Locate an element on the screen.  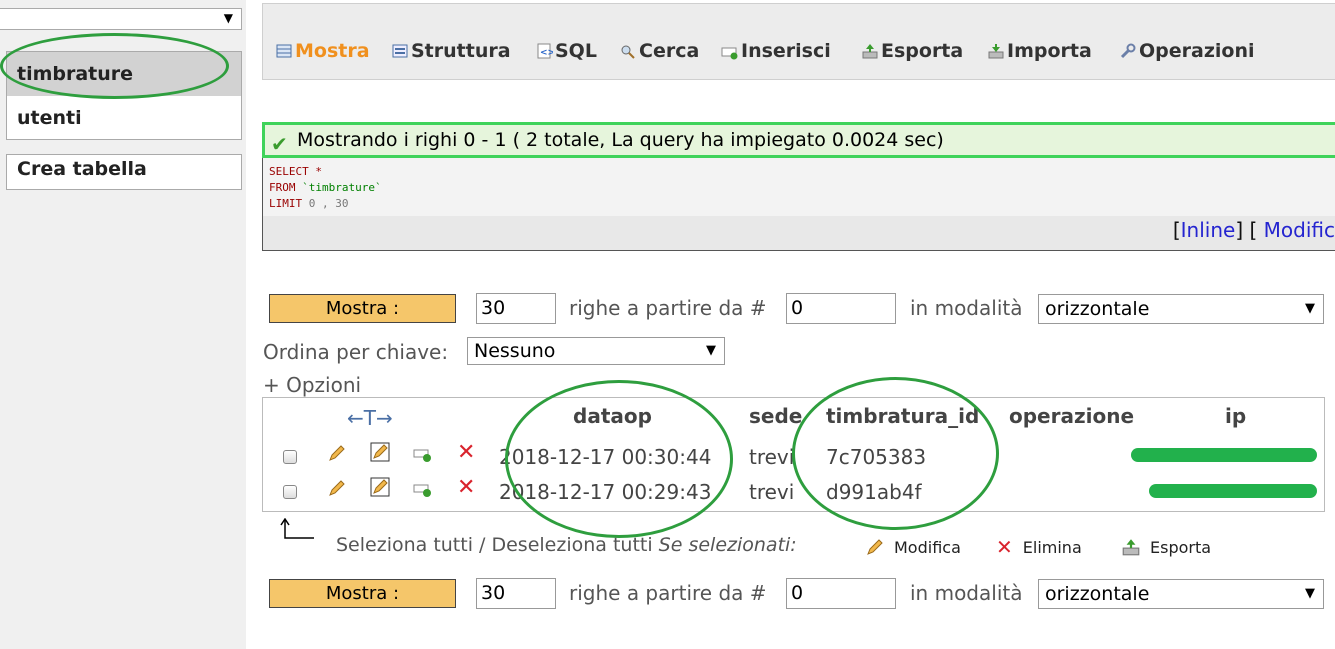
database-select: ▼ is located at coordinates (121, 19).